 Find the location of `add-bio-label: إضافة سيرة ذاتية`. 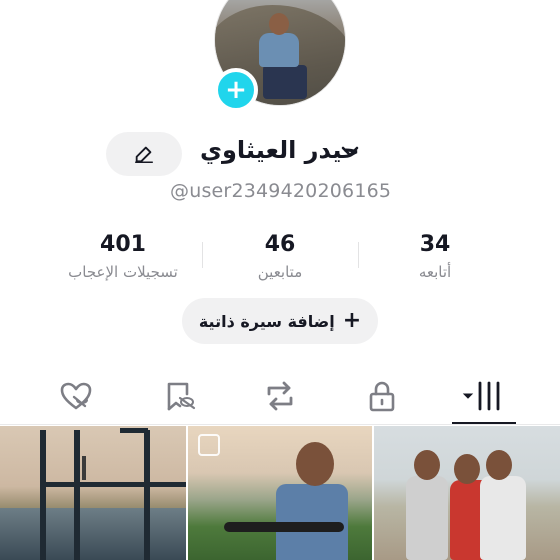

add-bio-label: إضافة سيرة ذاتية is located at coordinates (266, 321).